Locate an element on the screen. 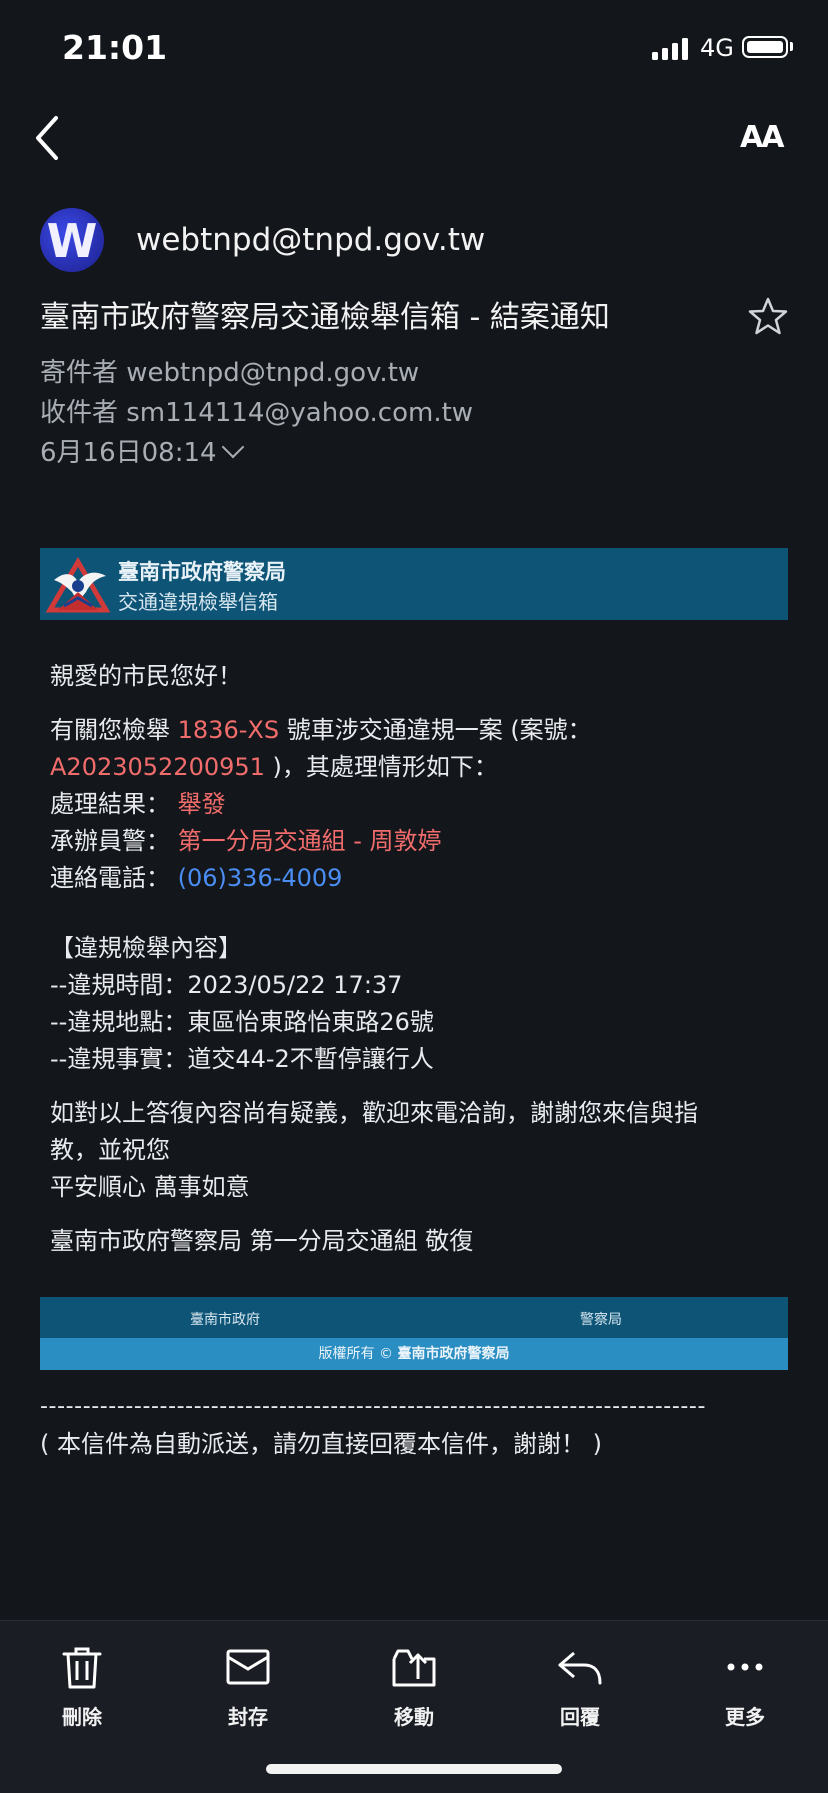 This screenshot has width=828, height=1793. battery-tip is located at coordinates (791, 46).